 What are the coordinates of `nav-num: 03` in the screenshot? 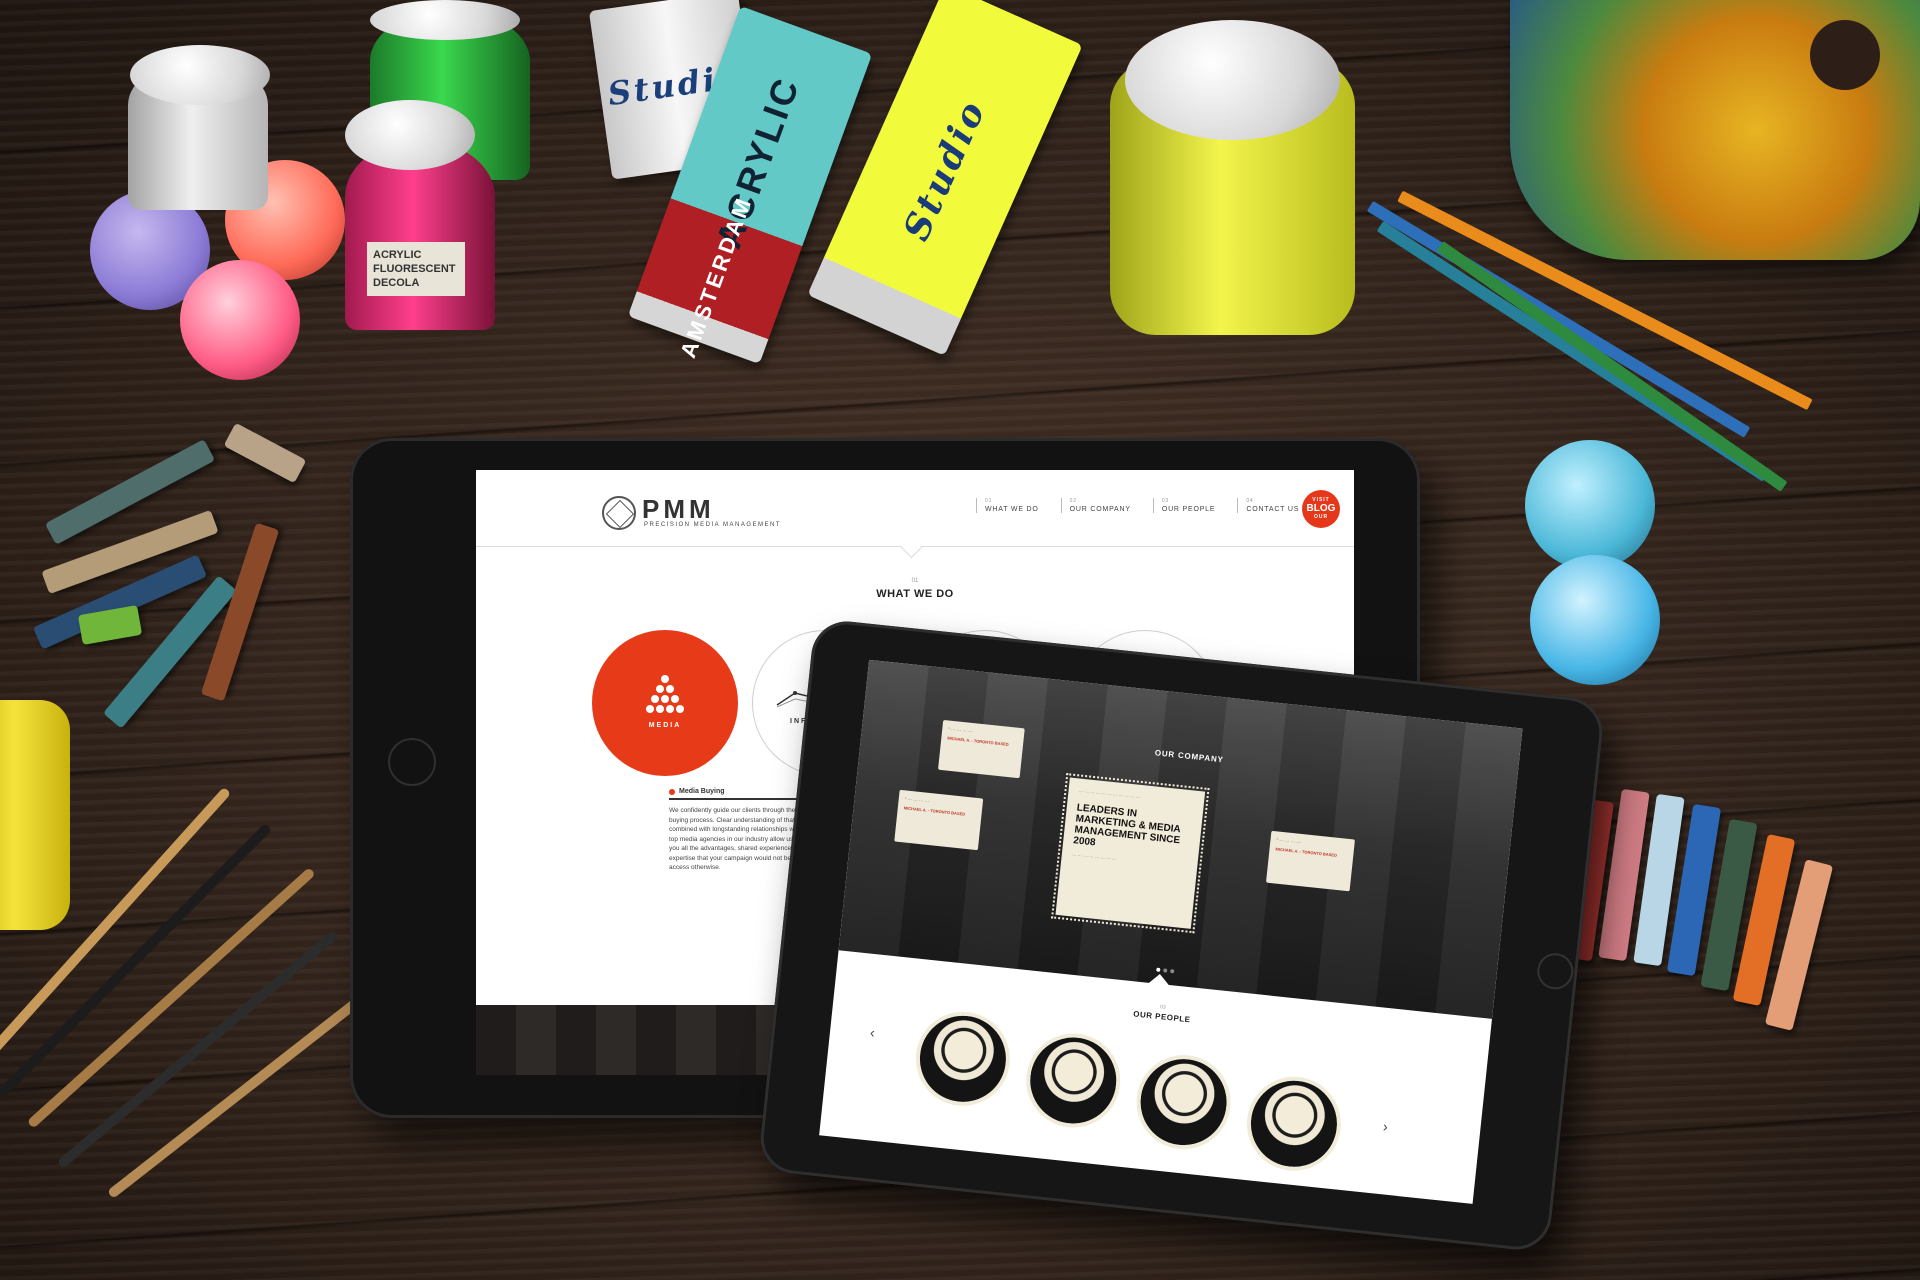 It's located at (1165, 501).